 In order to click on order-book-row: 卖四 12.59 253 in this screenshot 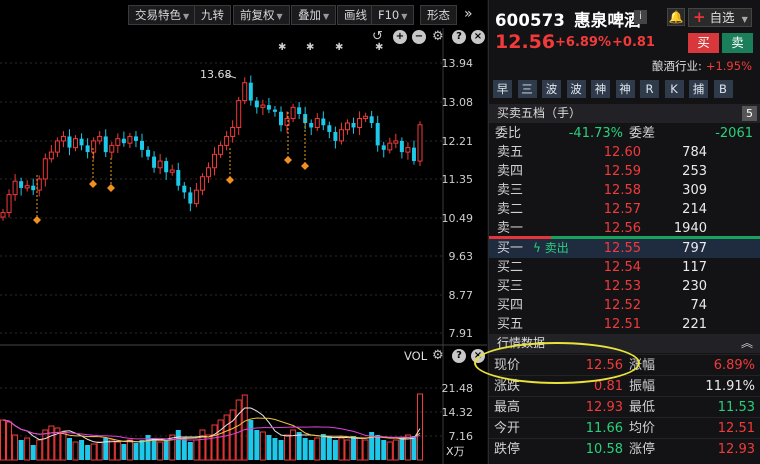, I will do `click(624, 171)`.